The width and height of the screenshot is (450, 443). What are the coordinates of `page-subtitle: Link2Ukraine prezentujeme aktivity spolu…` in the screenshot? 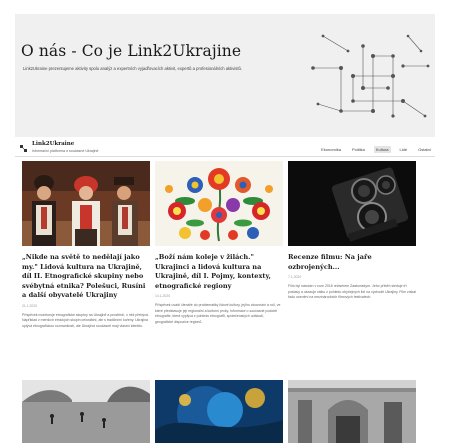 It's located at (133, 68).